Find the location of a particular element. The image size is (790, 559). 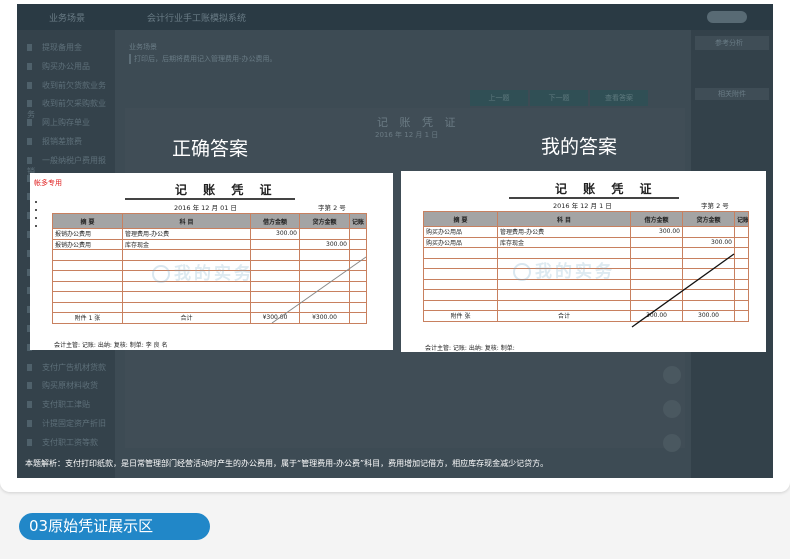

sidebar-item: 支付职工津贴 is located at coordinates (70, 406).